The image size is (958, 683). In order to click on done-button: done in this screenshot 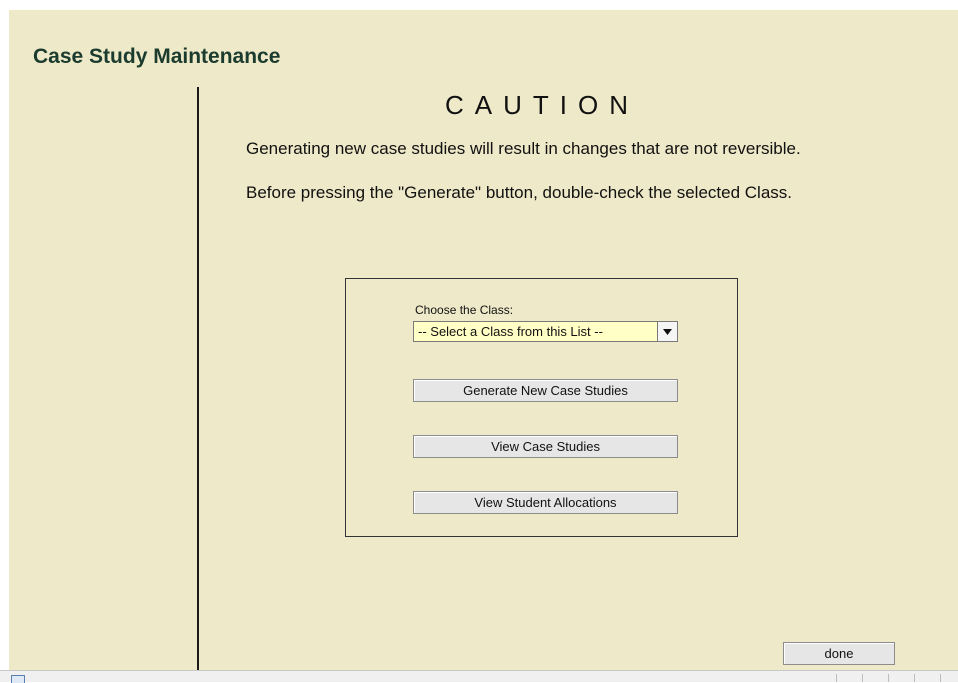, I will do `click(839, 653)`.